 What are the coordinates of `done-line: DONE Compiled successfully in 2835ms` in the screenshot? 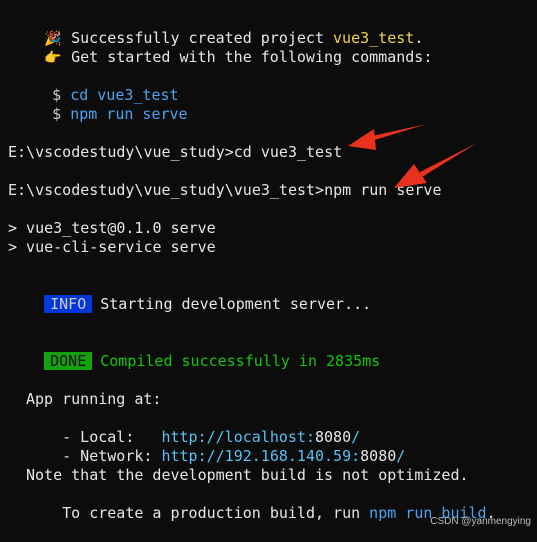 It's located at (194, 351).